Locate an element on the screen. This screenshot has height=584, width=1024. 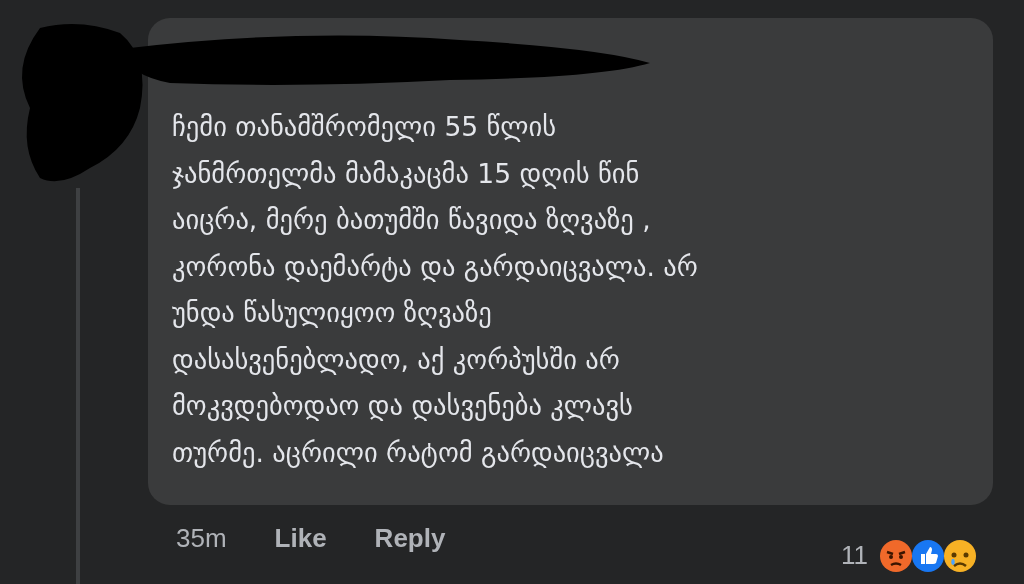
reaction-count: 11 is located at coordinates (854, 555).